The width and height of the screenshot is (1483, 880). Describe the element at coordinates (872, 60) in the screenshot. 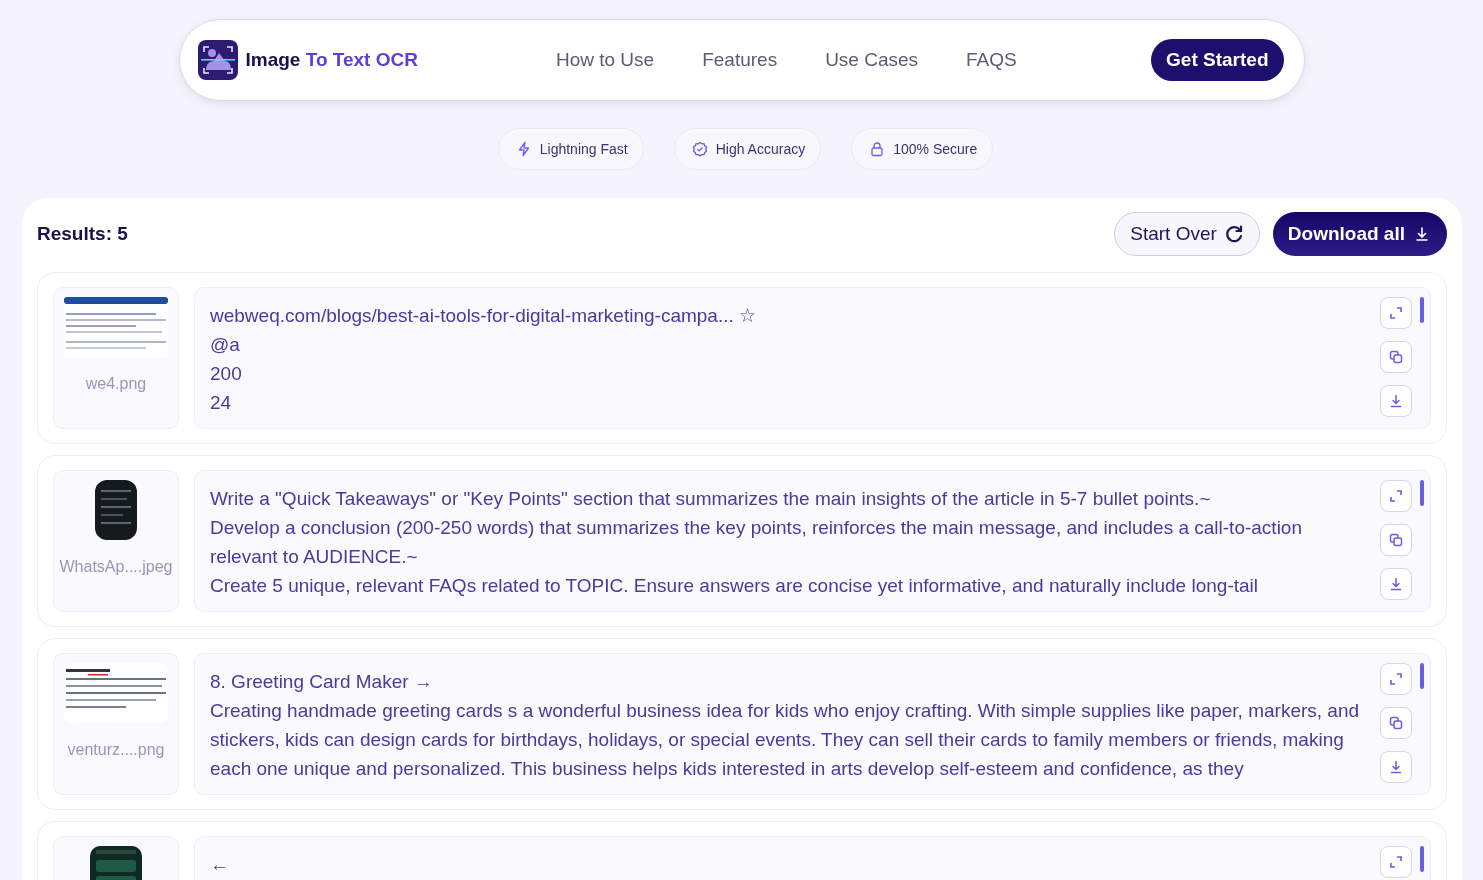

I see `nav-link: Use Cases` at that location.